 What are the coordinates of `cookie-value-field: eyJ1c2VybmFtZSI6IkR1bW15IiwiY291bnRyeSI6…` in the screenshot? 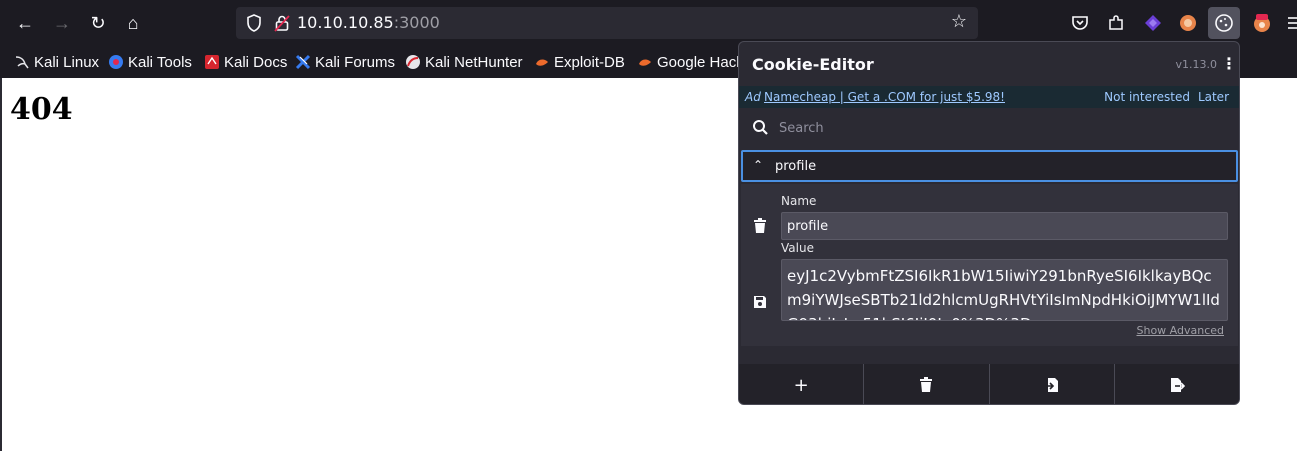 It's located at (1004, 290).